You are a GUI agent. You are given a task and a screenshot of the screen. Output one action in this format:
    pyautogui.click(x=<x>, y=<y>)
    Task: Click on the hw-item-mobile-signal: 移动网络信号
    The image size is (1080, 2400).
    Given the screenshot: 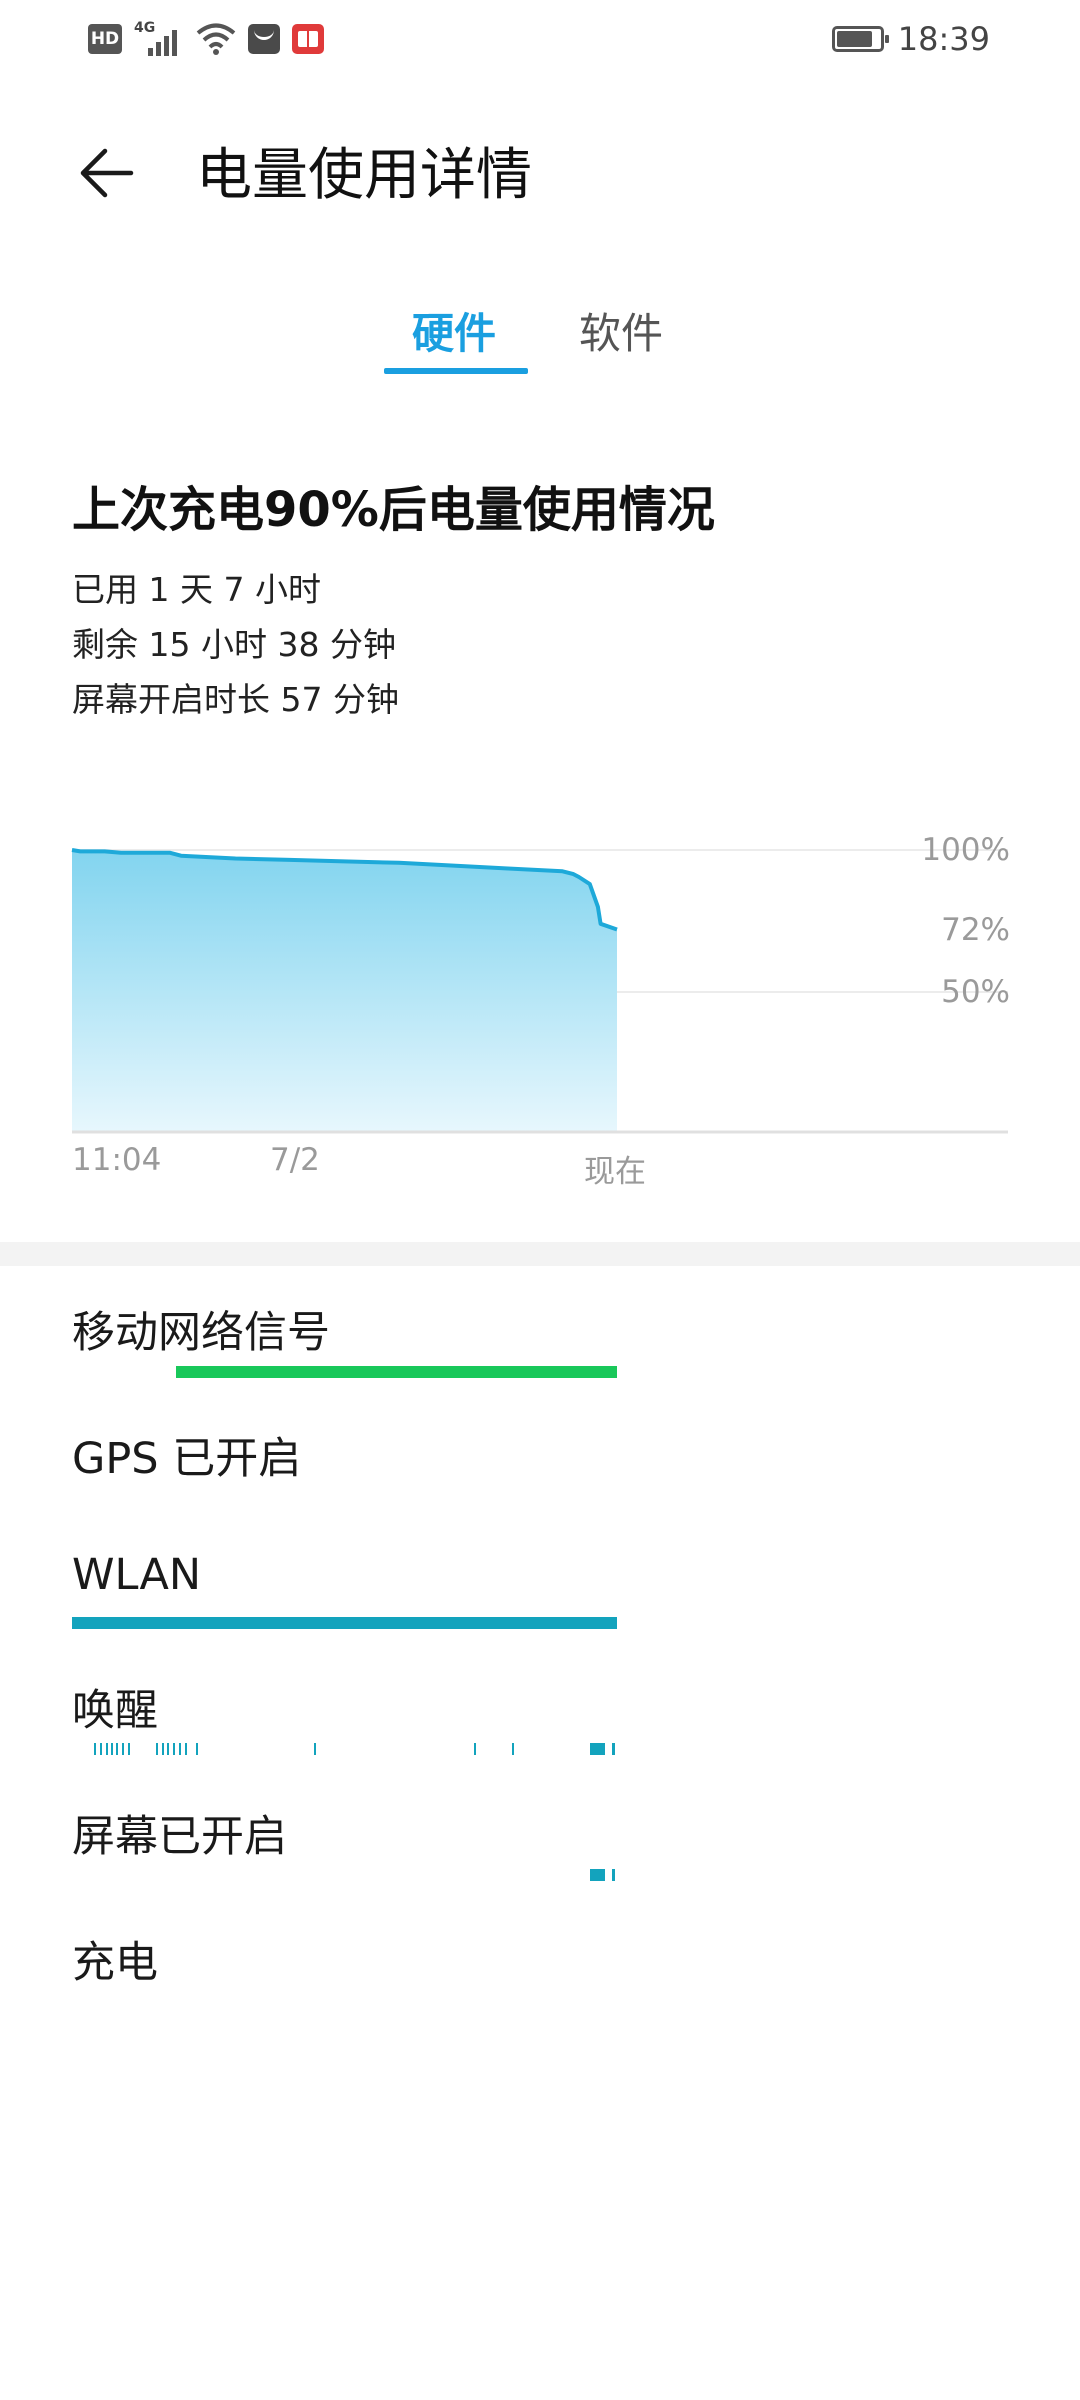 What is the action you would take?
    pyautogui.click(x=201, y=1333)
    